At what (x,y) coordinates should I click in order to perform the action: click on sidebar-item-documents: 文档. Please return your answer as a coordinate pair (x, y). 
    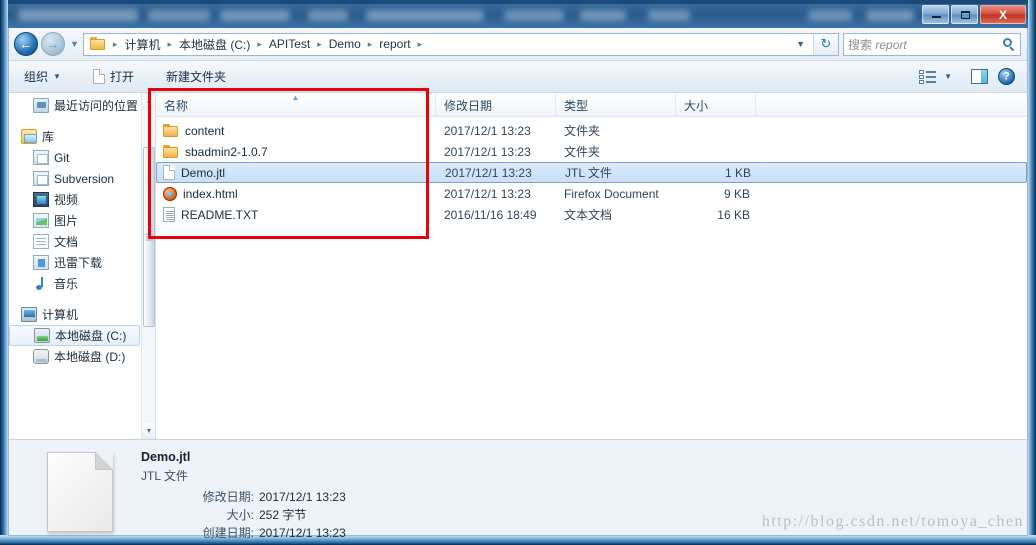
    Looking at the image, I should click on (75, 241).